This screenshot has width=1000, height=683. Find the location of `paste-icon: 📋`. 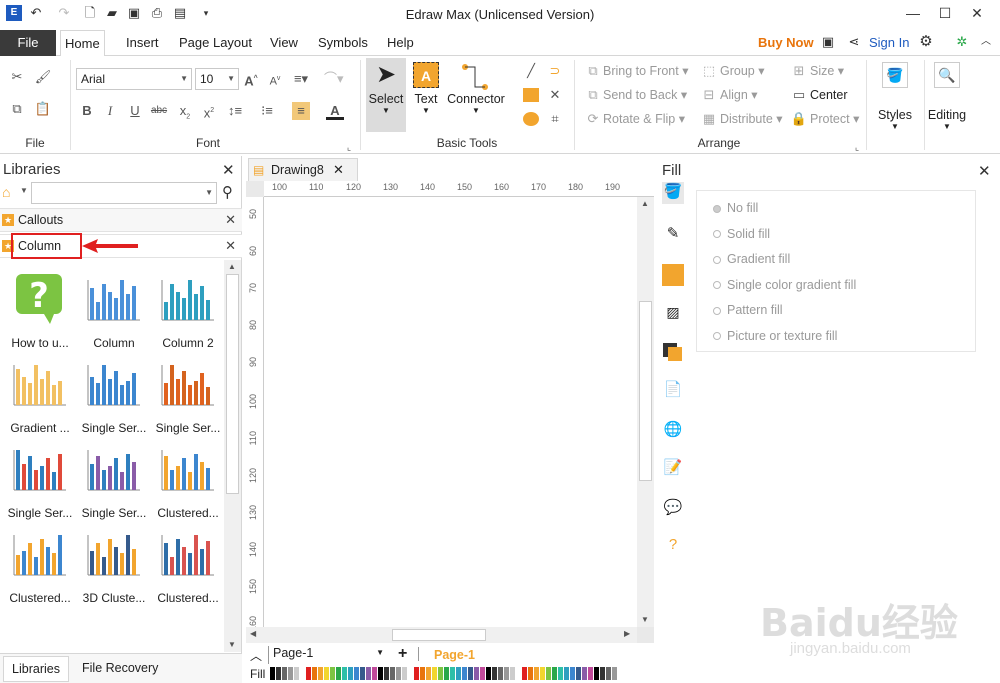

paste-icon: 📋 is located at coordinates (43, 109).